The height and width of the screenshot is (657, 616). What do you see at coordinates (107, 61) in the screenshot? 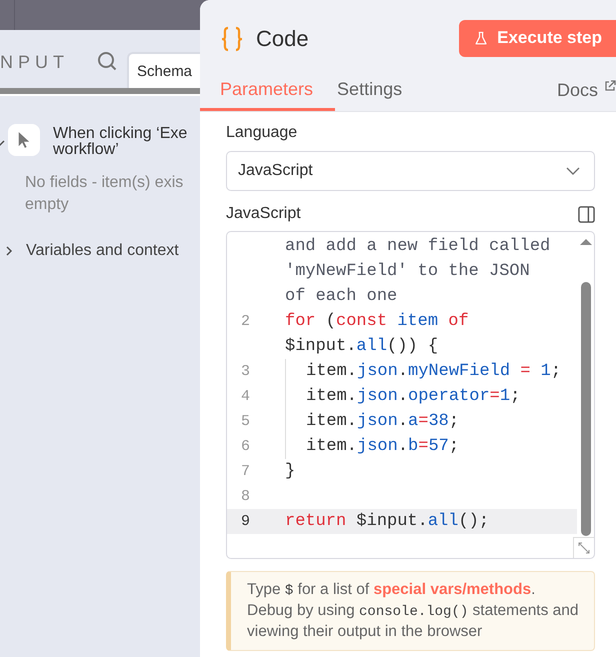
I see `search-icon` at bounding box center [107, 61].